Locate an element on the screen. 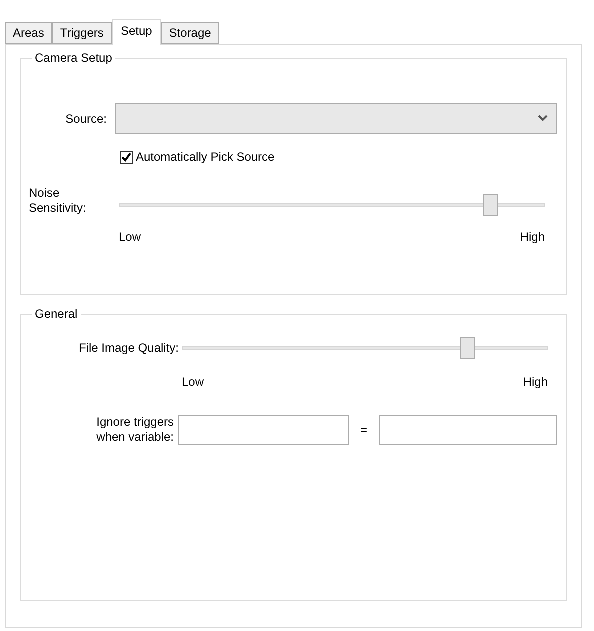 Image resolution: width=594 pixels, height=631 pixels. group-title: Camera Setup is located at coordinates (74, 58).